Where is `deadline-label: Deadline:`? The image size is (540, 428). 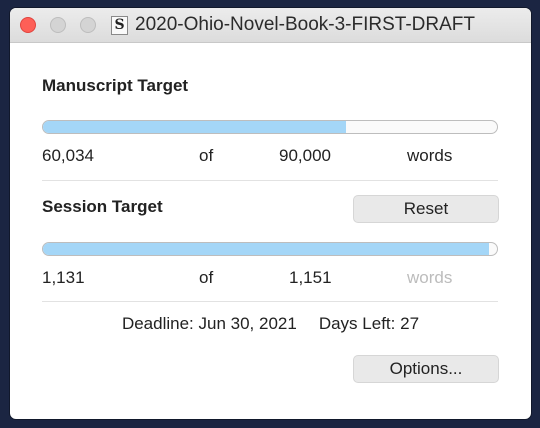 deadline-label: Deadline: is located at coordinates (157, 323).